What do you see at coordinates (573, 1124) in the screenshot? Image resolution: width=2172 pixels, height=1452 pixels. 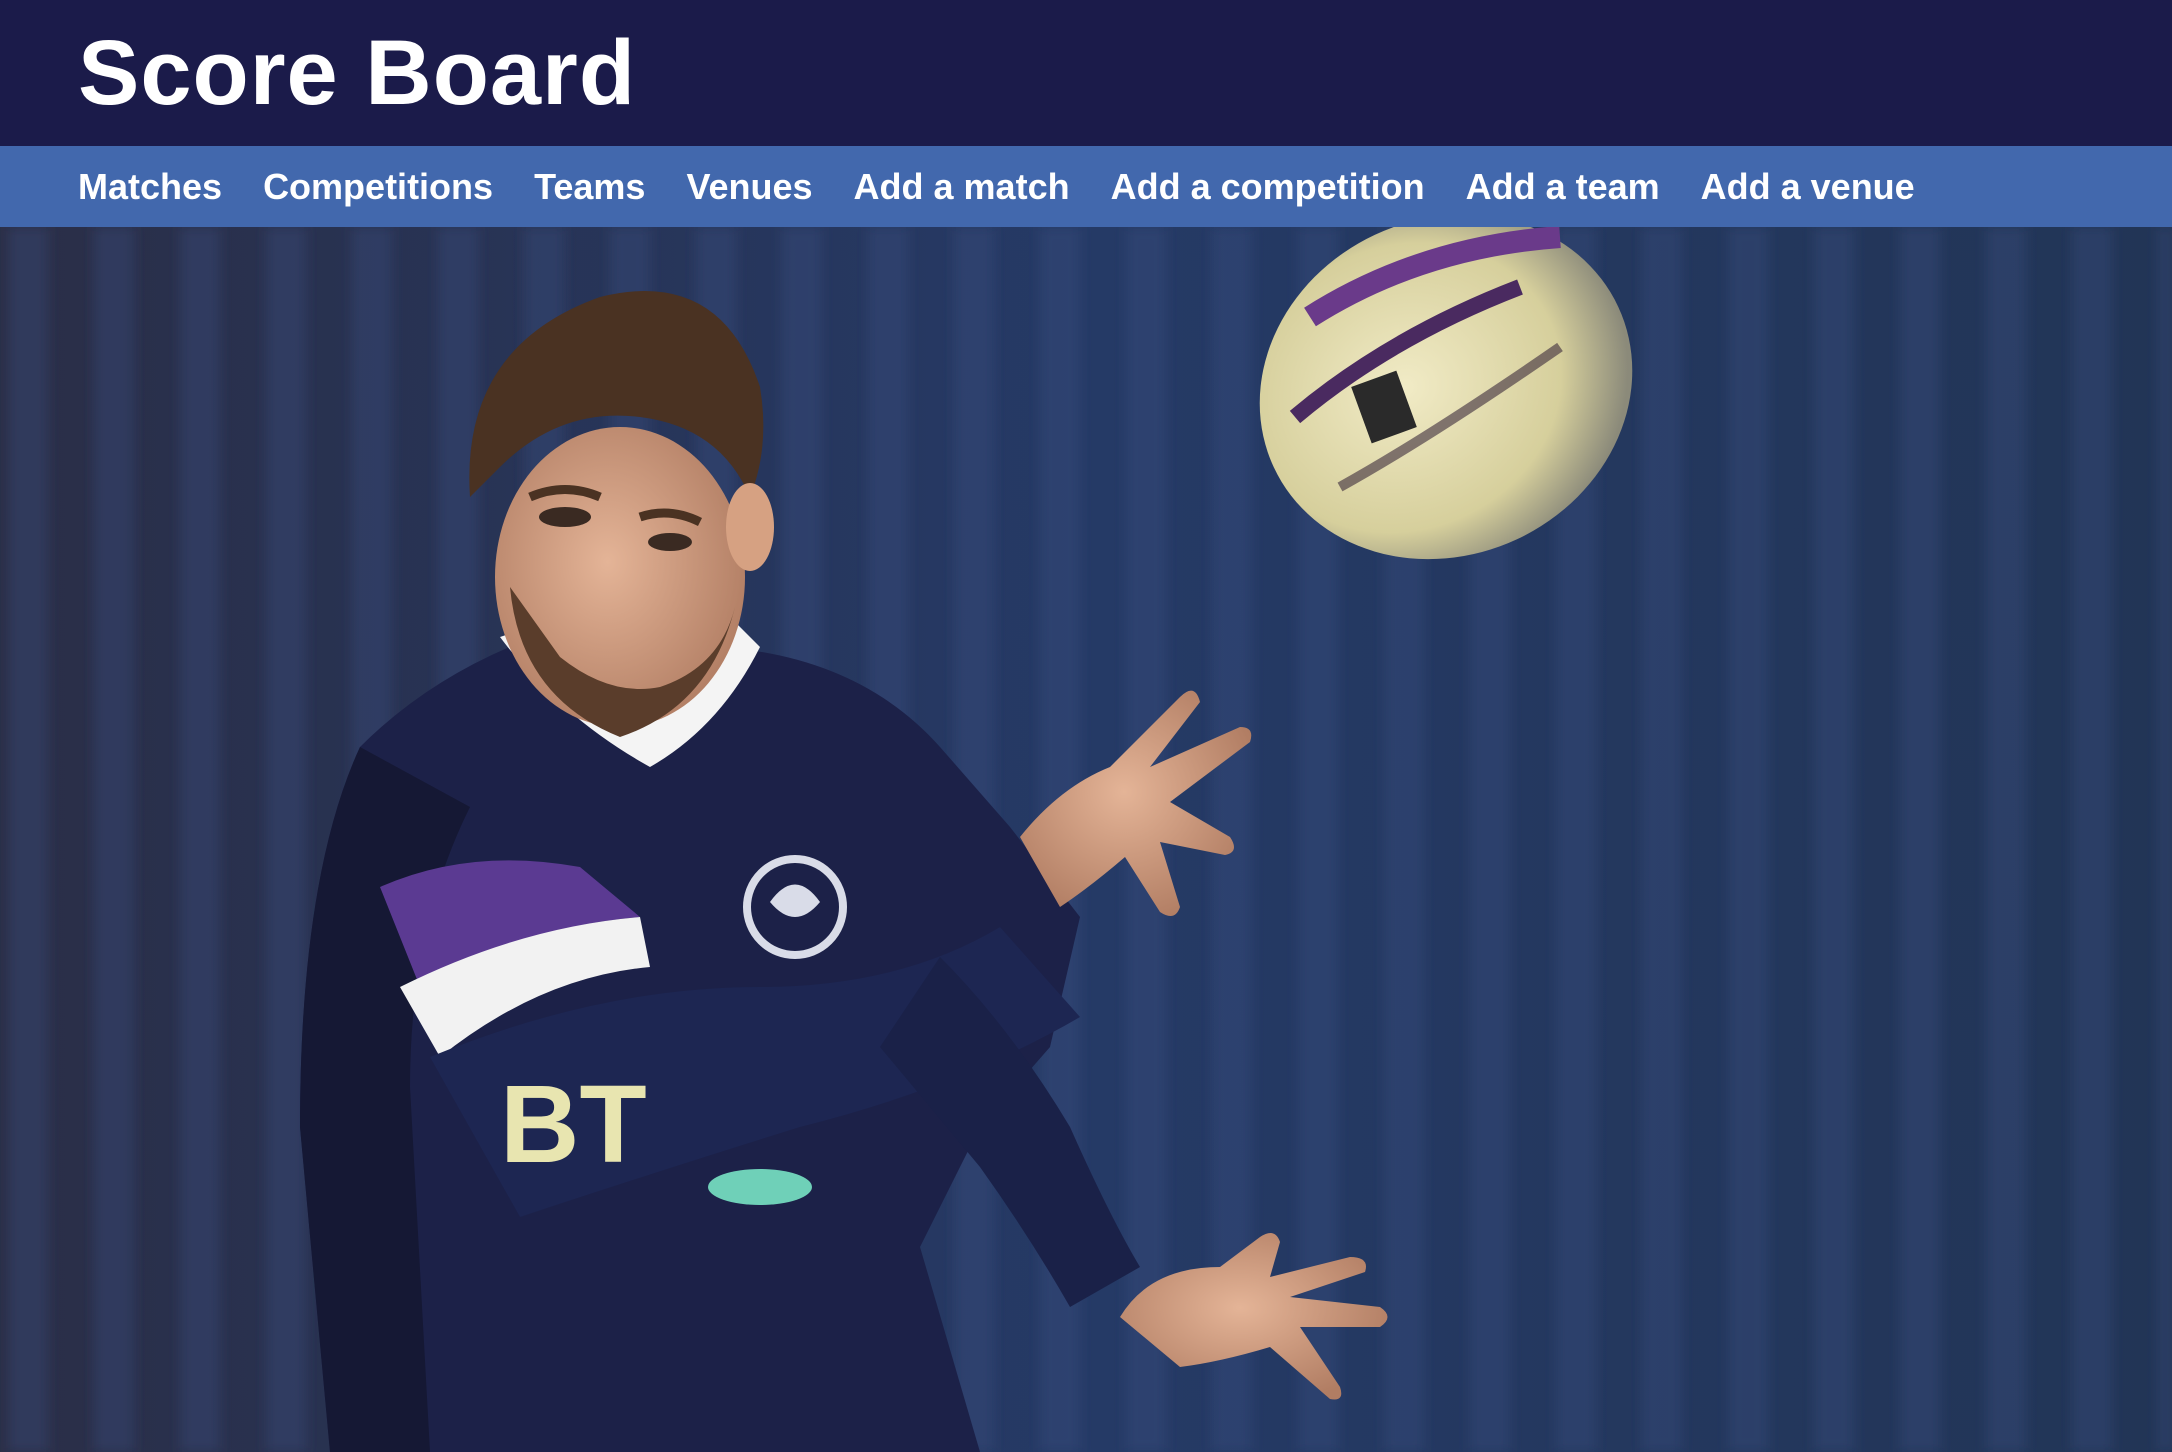 I see `sponsor-logo: BT` at bounding box center [573, 1124].